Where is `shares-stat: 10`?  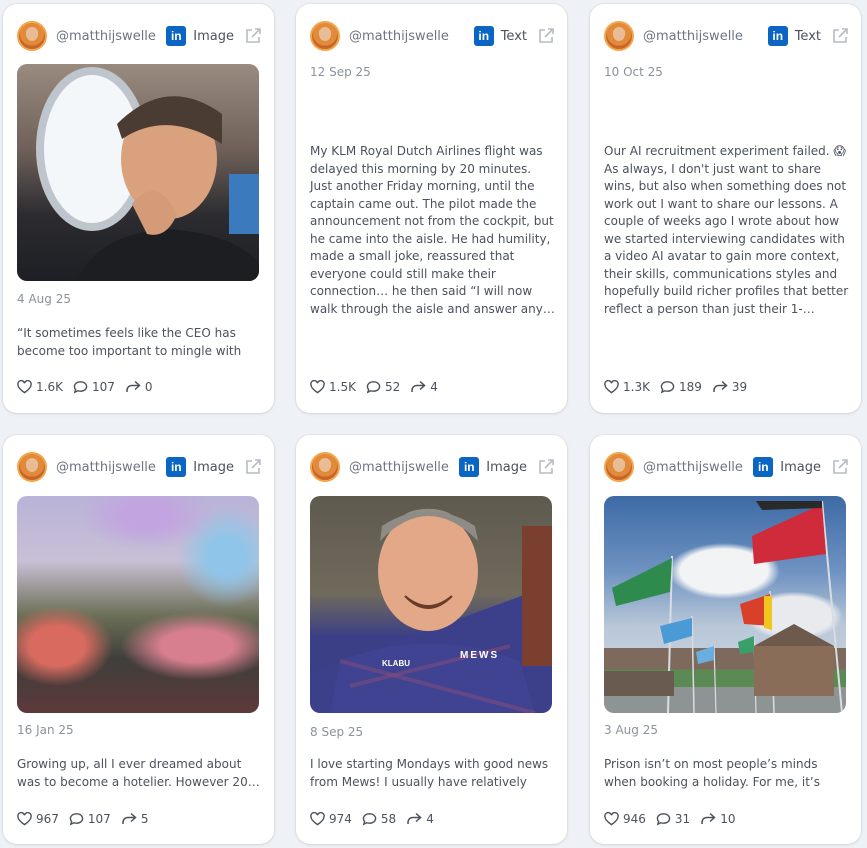
shares-stat: 10 is located at coordinates (717, 819).